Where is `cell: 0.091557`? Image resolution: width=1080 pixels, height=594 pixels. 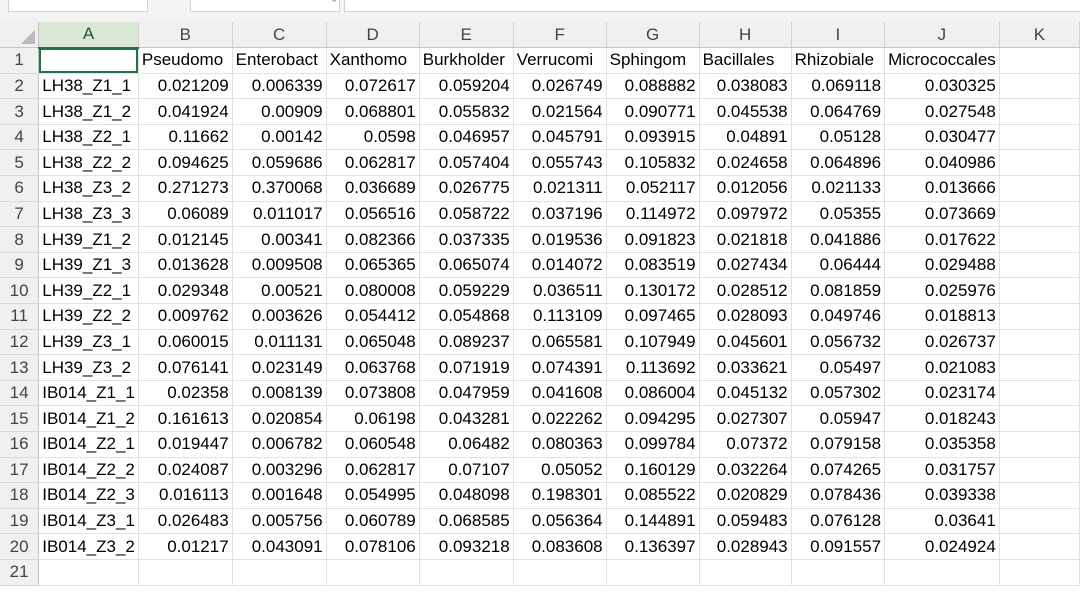
cell: 0.091557 is located at coordinates (838, 546).